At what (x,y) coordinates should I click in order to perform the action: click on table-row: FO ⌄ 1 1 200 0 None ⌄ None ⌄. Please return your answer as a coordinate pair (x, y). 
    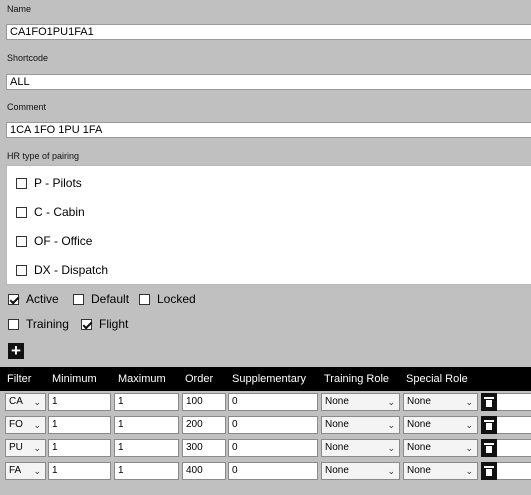
    Looking at the image, I should click on (265, 425).